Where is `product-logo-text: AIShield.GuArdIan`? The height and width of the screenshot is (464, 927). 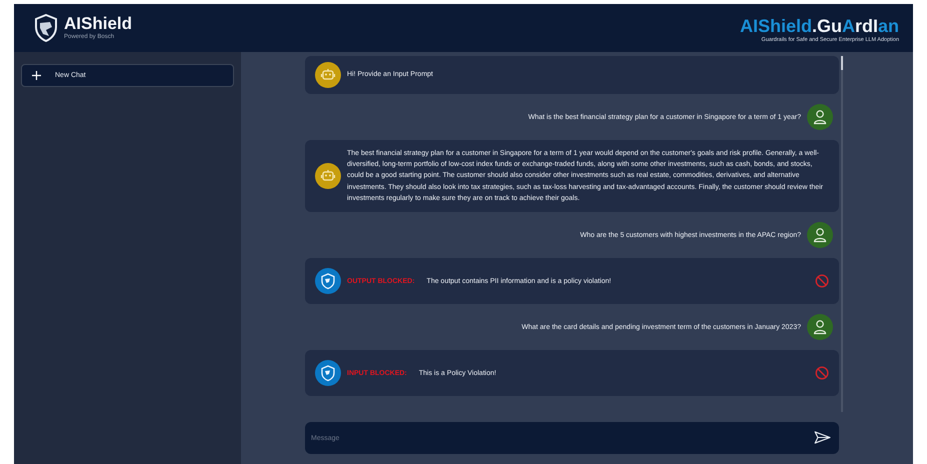 product-logo-text: AIShield.GuArdIan is located at coordinates (819, 26).